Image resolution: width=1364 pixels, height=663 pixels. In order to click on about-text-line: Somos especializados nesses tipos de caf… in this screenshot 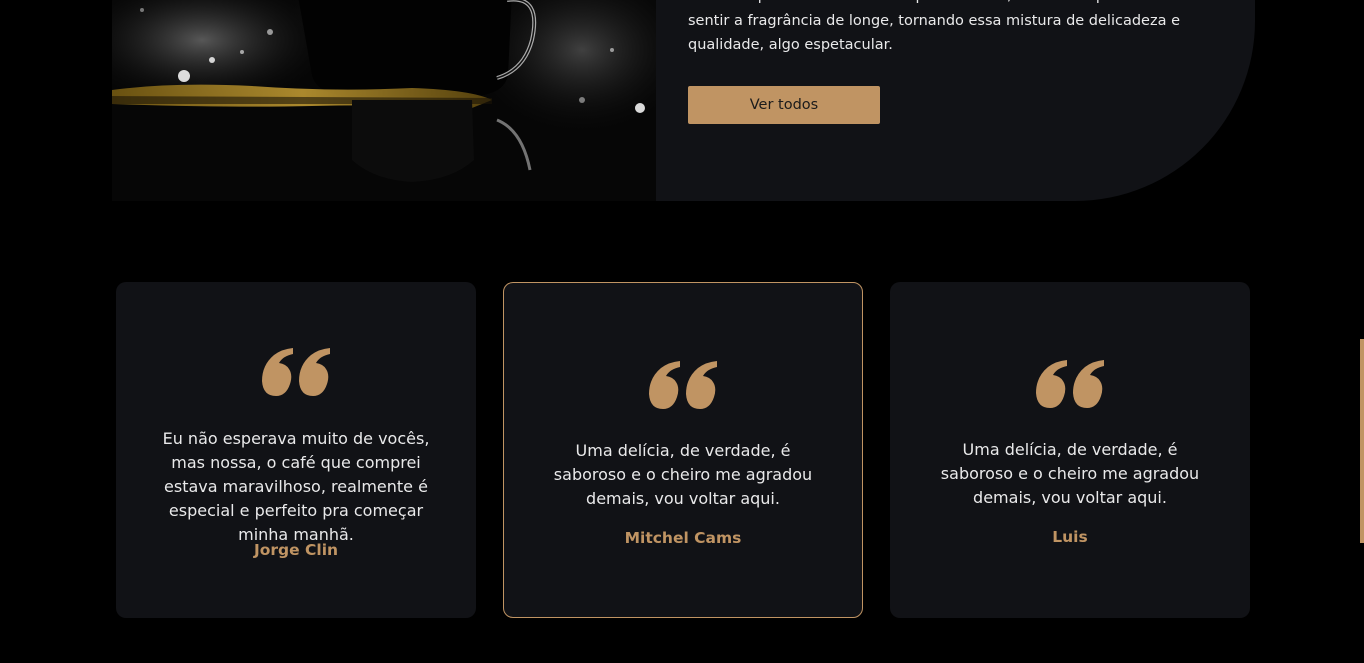, I will do `click(951, 4)`.